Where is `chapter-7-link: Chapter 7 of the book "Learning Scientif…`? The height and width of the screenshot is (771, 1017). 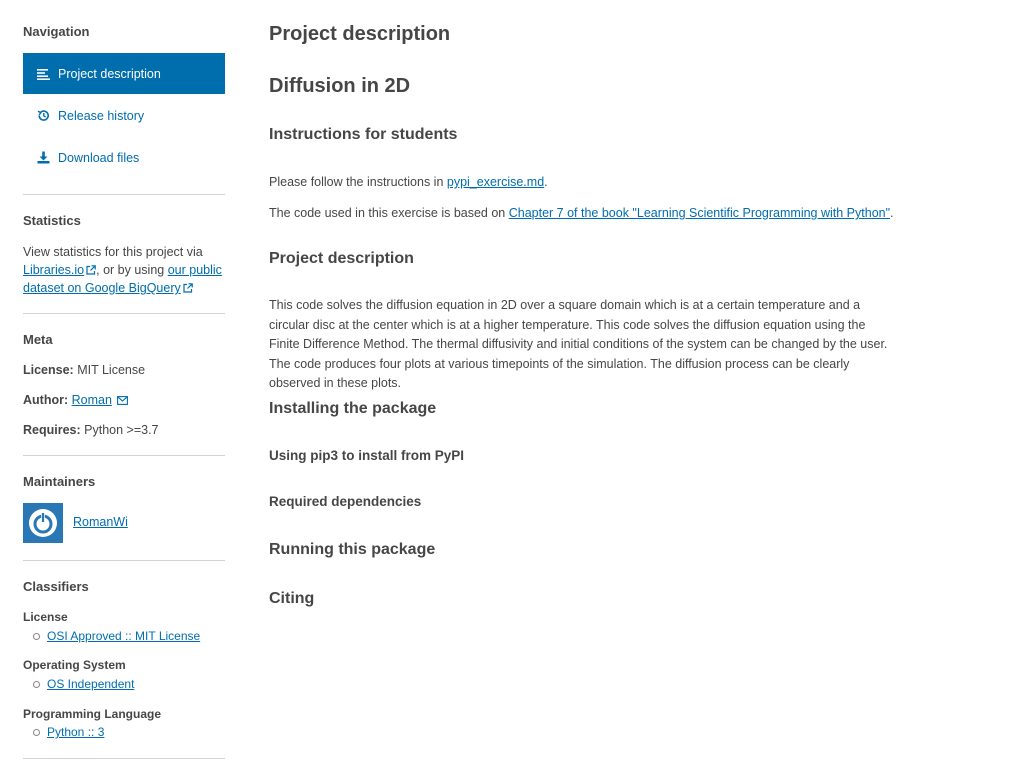
chapter-7-link: Chapter 7 of the book "Learning Scientif… is located at coordinates (699, 213).